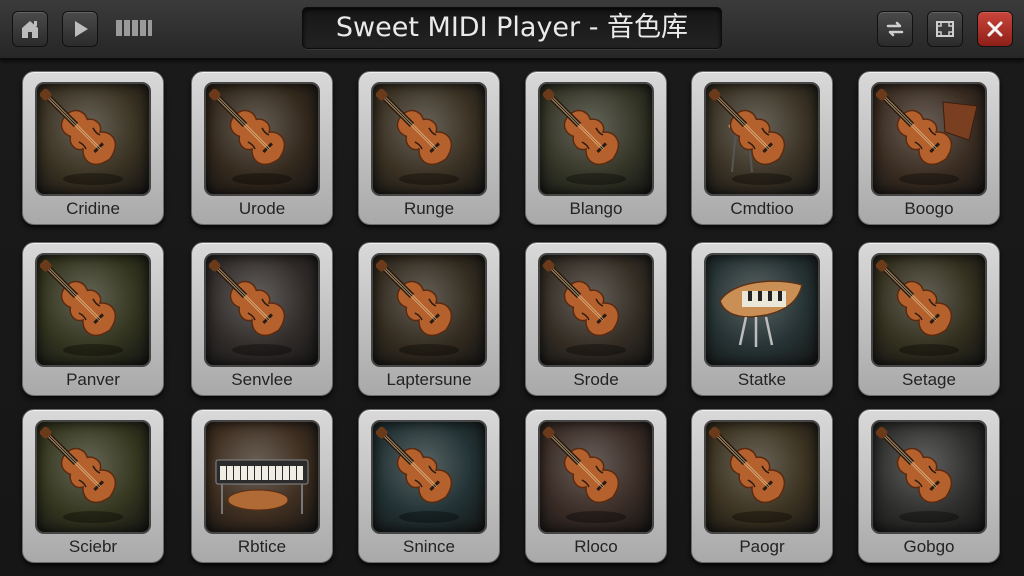 The height and width of the screenshot is (576, 1024). I want to click on instrument-label: Senvlee, so click(262, 379).